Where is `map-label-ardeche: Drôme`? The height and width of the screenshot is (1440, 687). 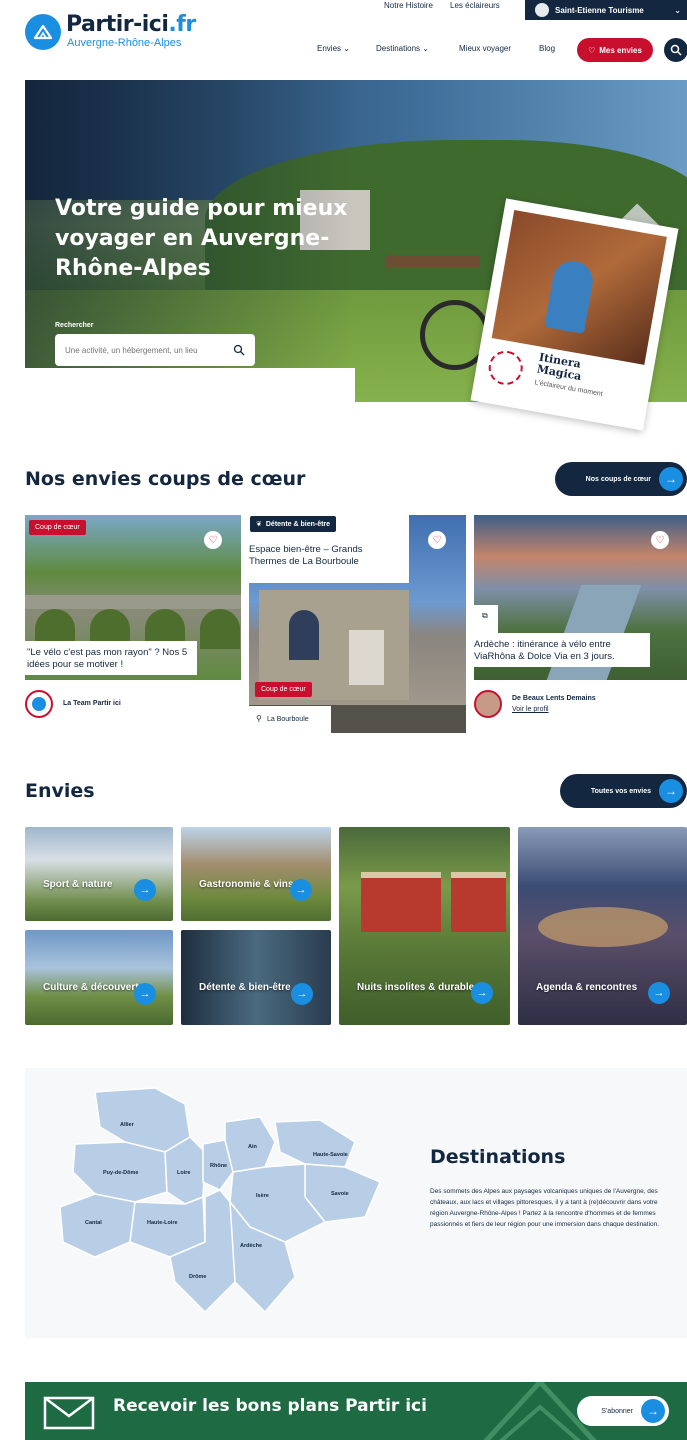 map-label-ardeche: Drôme is located at coordinates (197, 1277).